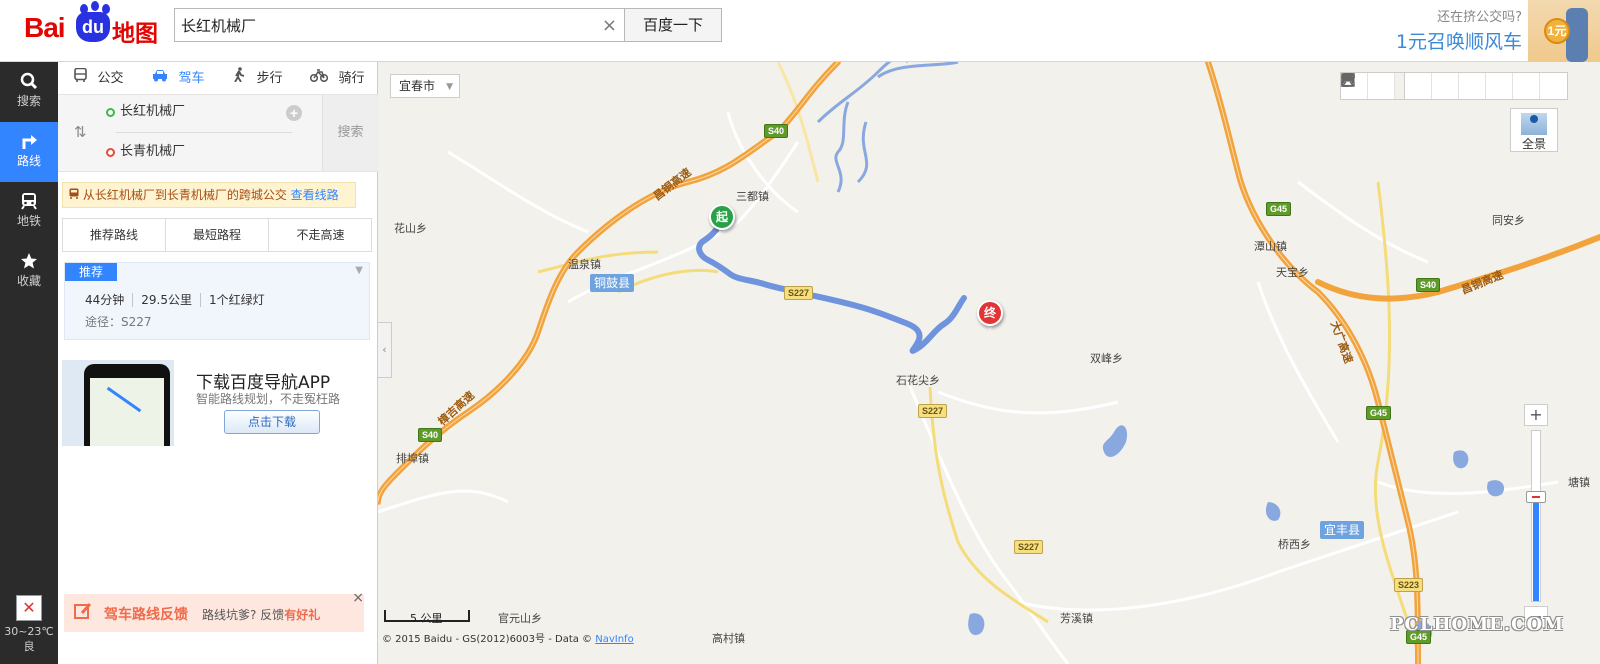 The image size is (1600, 664). I want to click on measure-icon, so click(1400, 86).